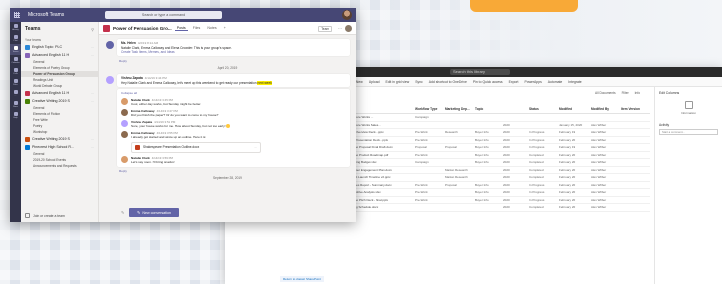 The width and height of the screenshot is (722, 284). I want to click on command-button: Integrate, so click(574, 82).